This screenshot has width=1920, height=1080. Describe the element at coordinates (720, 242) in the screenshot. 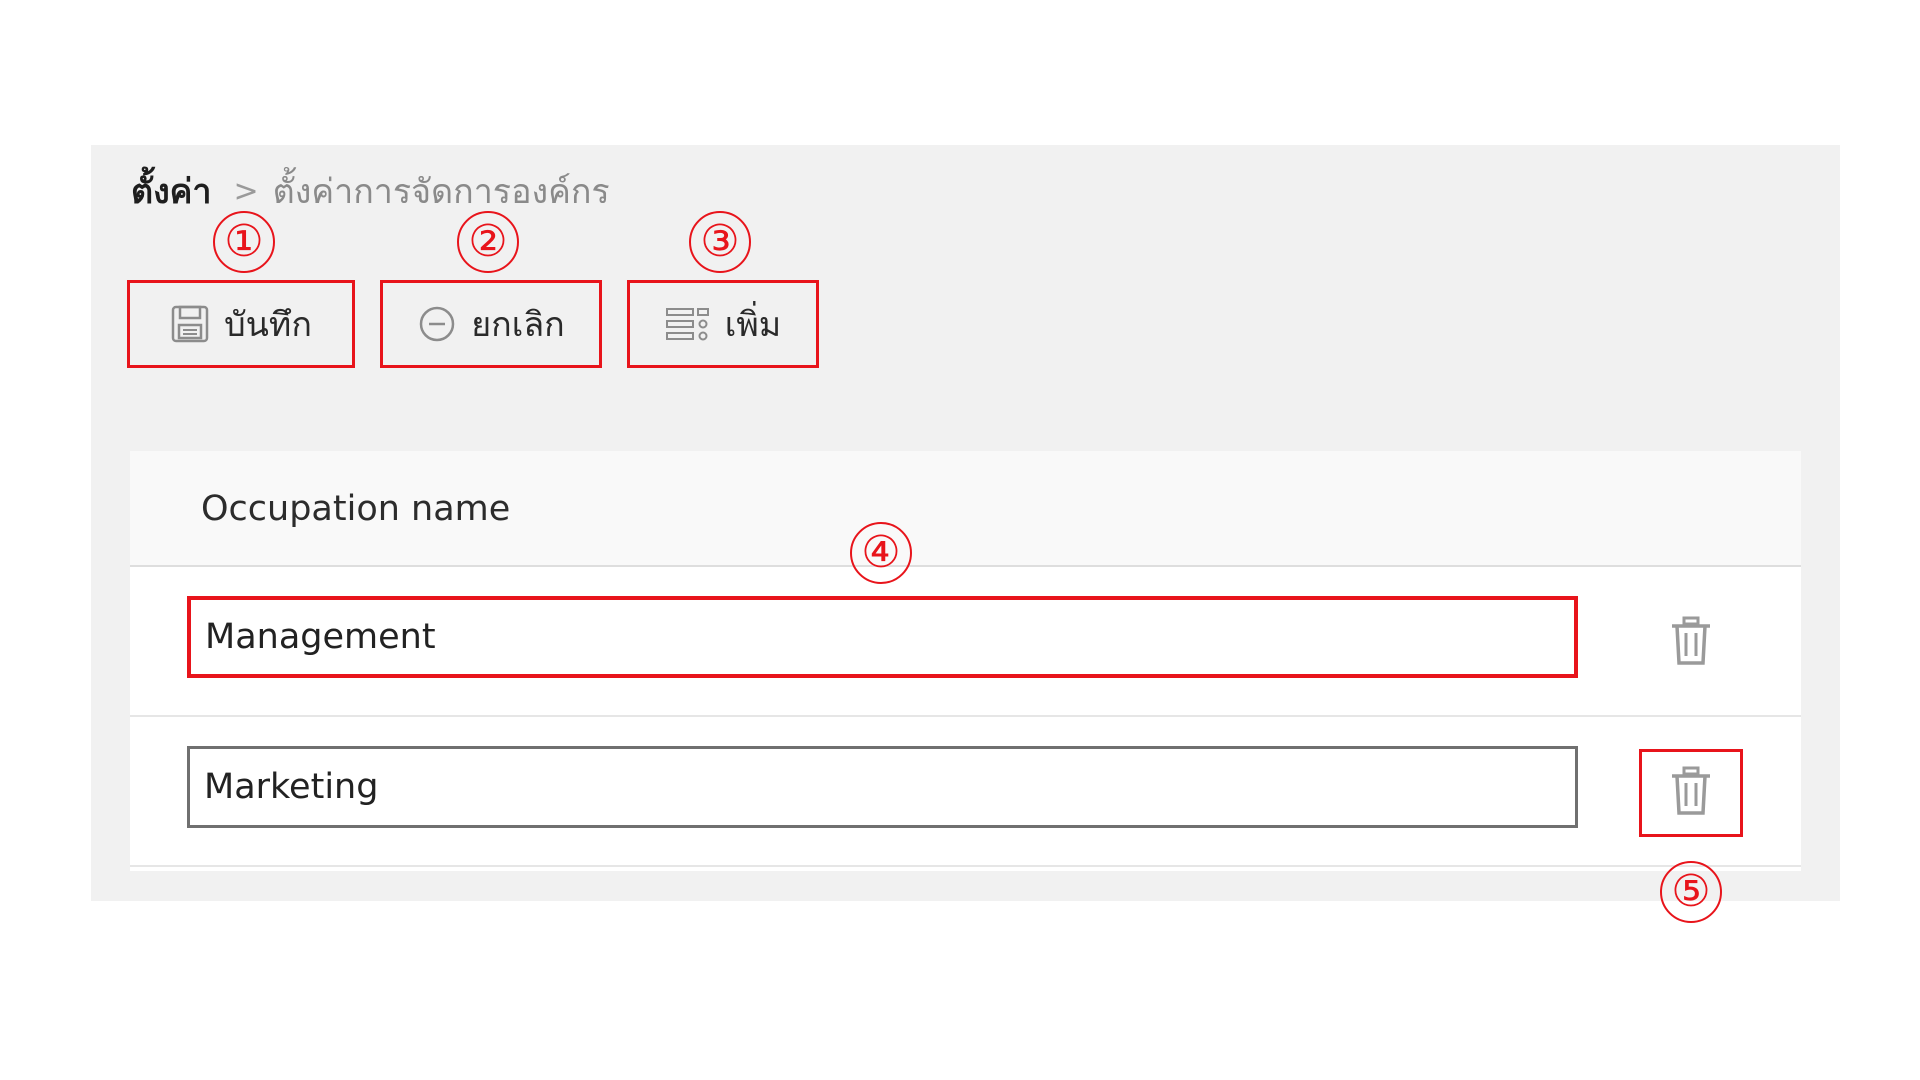

I see `callout-marker-3: ③` at that location.